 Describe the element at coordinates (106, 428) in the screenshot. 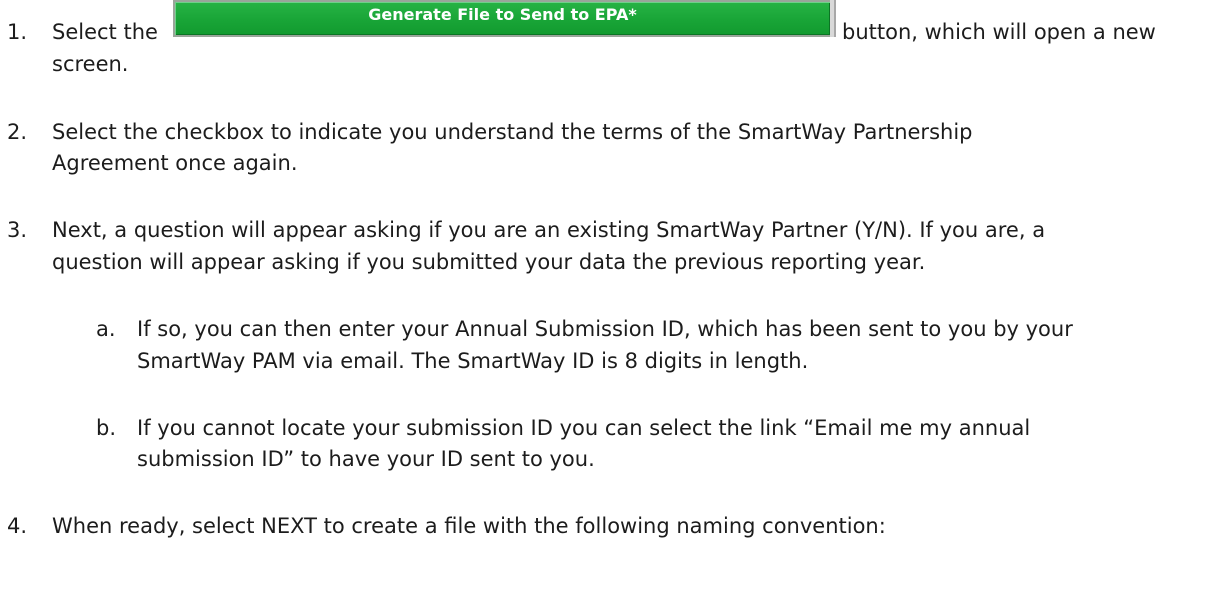

I see `step-3b-letter: b.` at that location.